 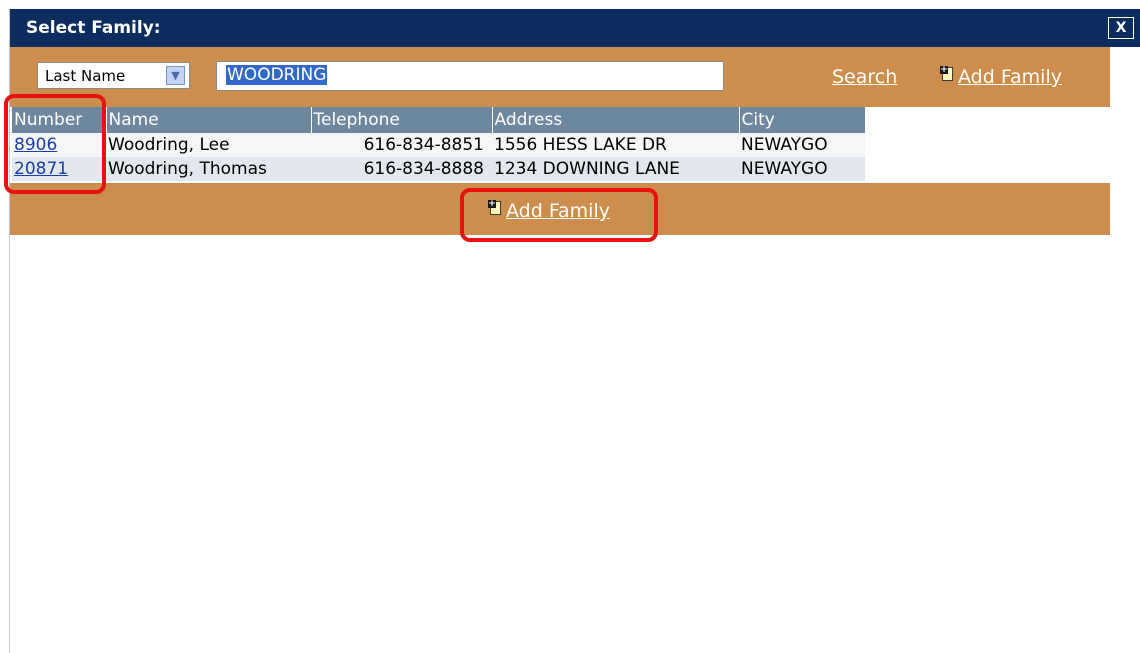 What do you see at coordinates (615, 169) in the screenshot?
I see `address-cell: 1234 DOWNING LANE` at bounding box center [615, 169].